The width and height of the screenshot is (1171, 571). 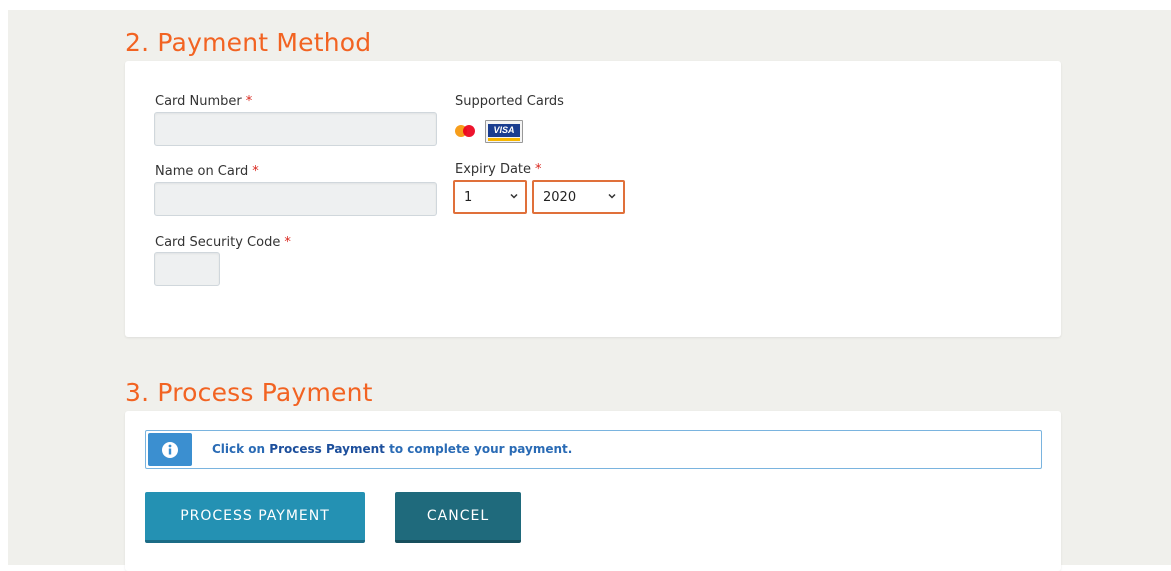 What do you see at coordinates (458, 517) in the screenshot?
I see `cancel-button: CANCEL` at bounding box center [458, 517].